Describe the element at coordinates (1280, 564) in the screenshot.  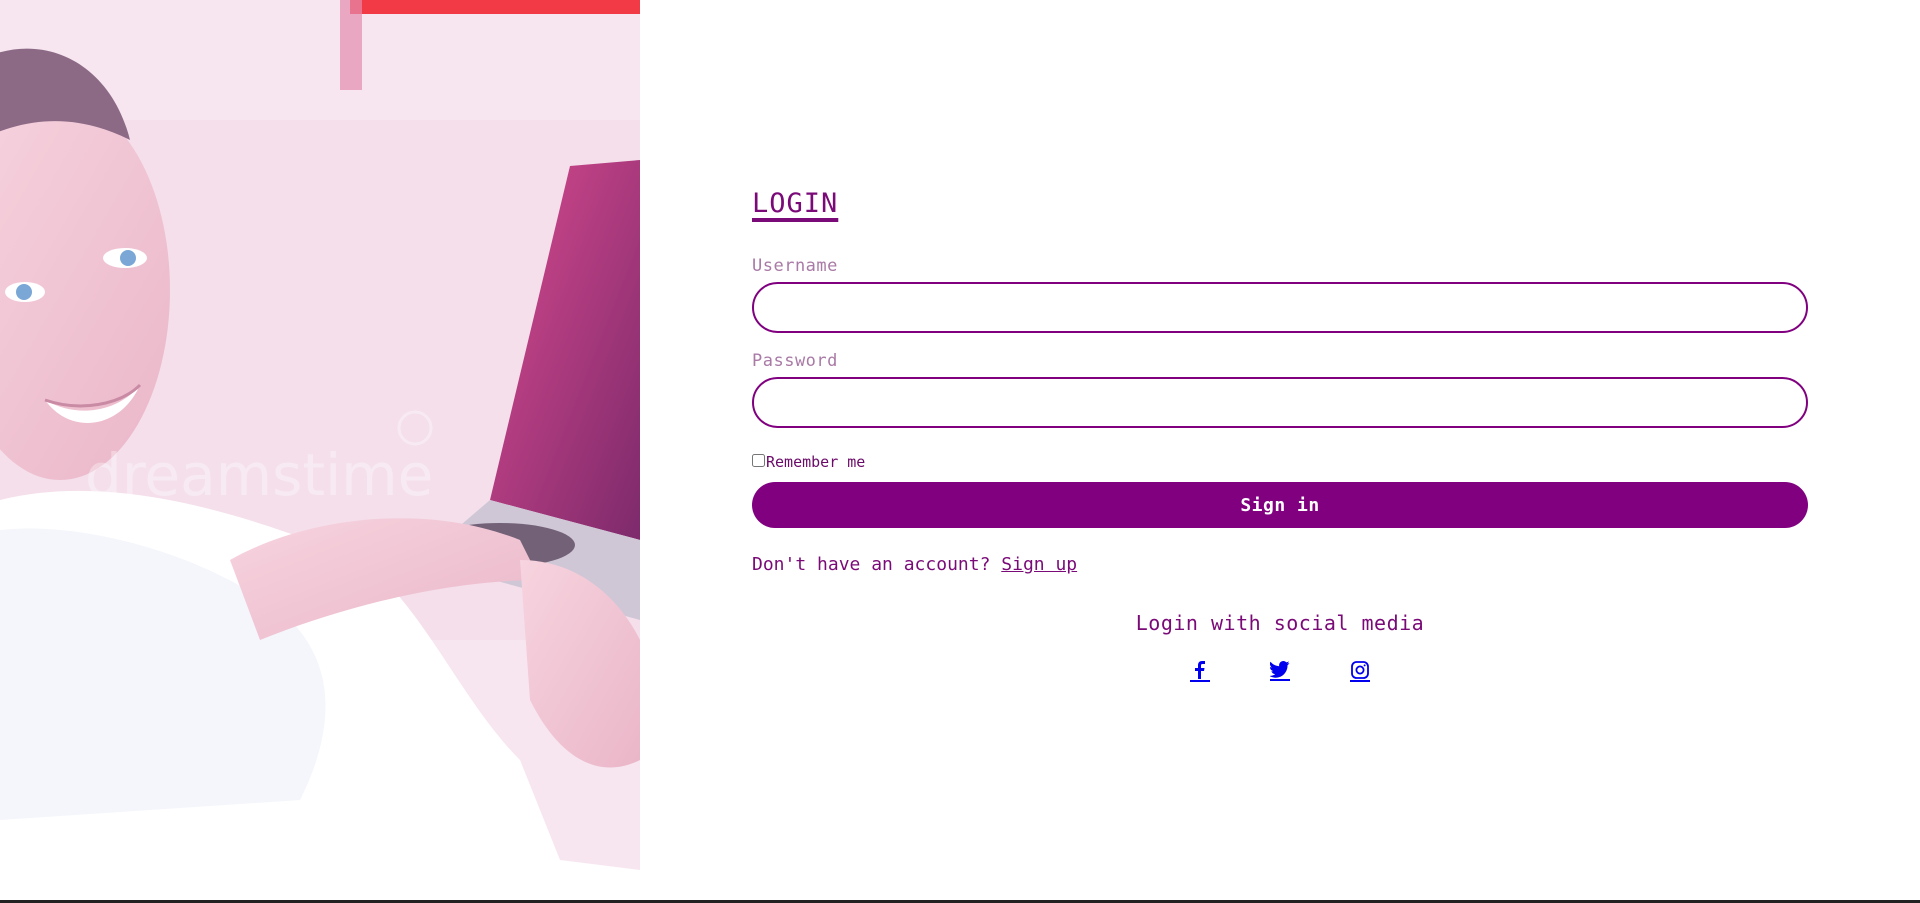
I see `signup-prompt: Don't have an account? Sign up` at that location.